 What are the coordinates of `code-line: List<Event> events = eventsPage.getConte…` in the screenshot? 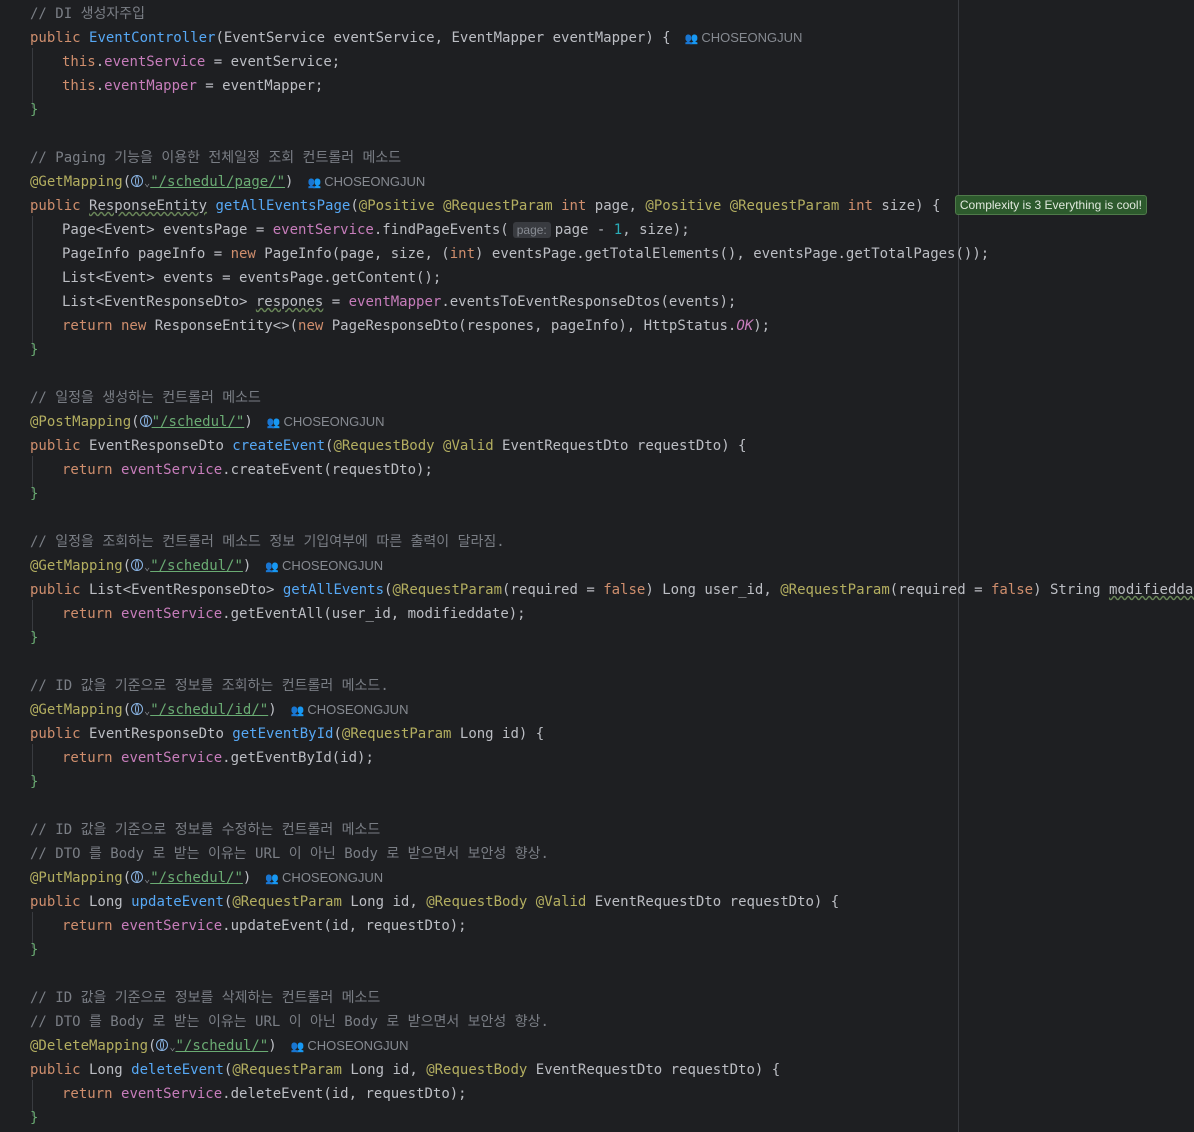 It's located at (235, 278).